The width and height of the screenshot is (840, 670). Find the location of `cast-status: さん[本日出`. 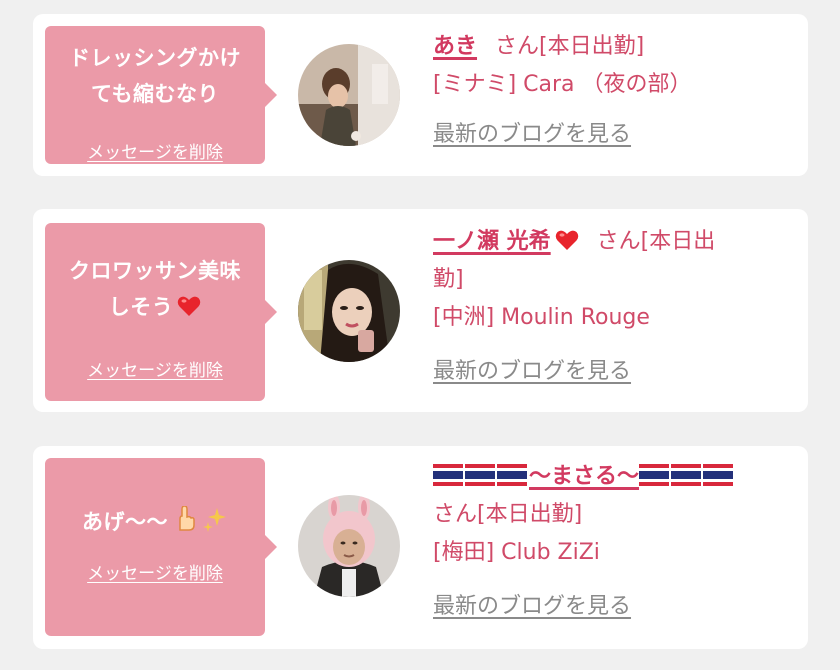

cast-status: さん[本日出 is located at coordinates (656, 241).